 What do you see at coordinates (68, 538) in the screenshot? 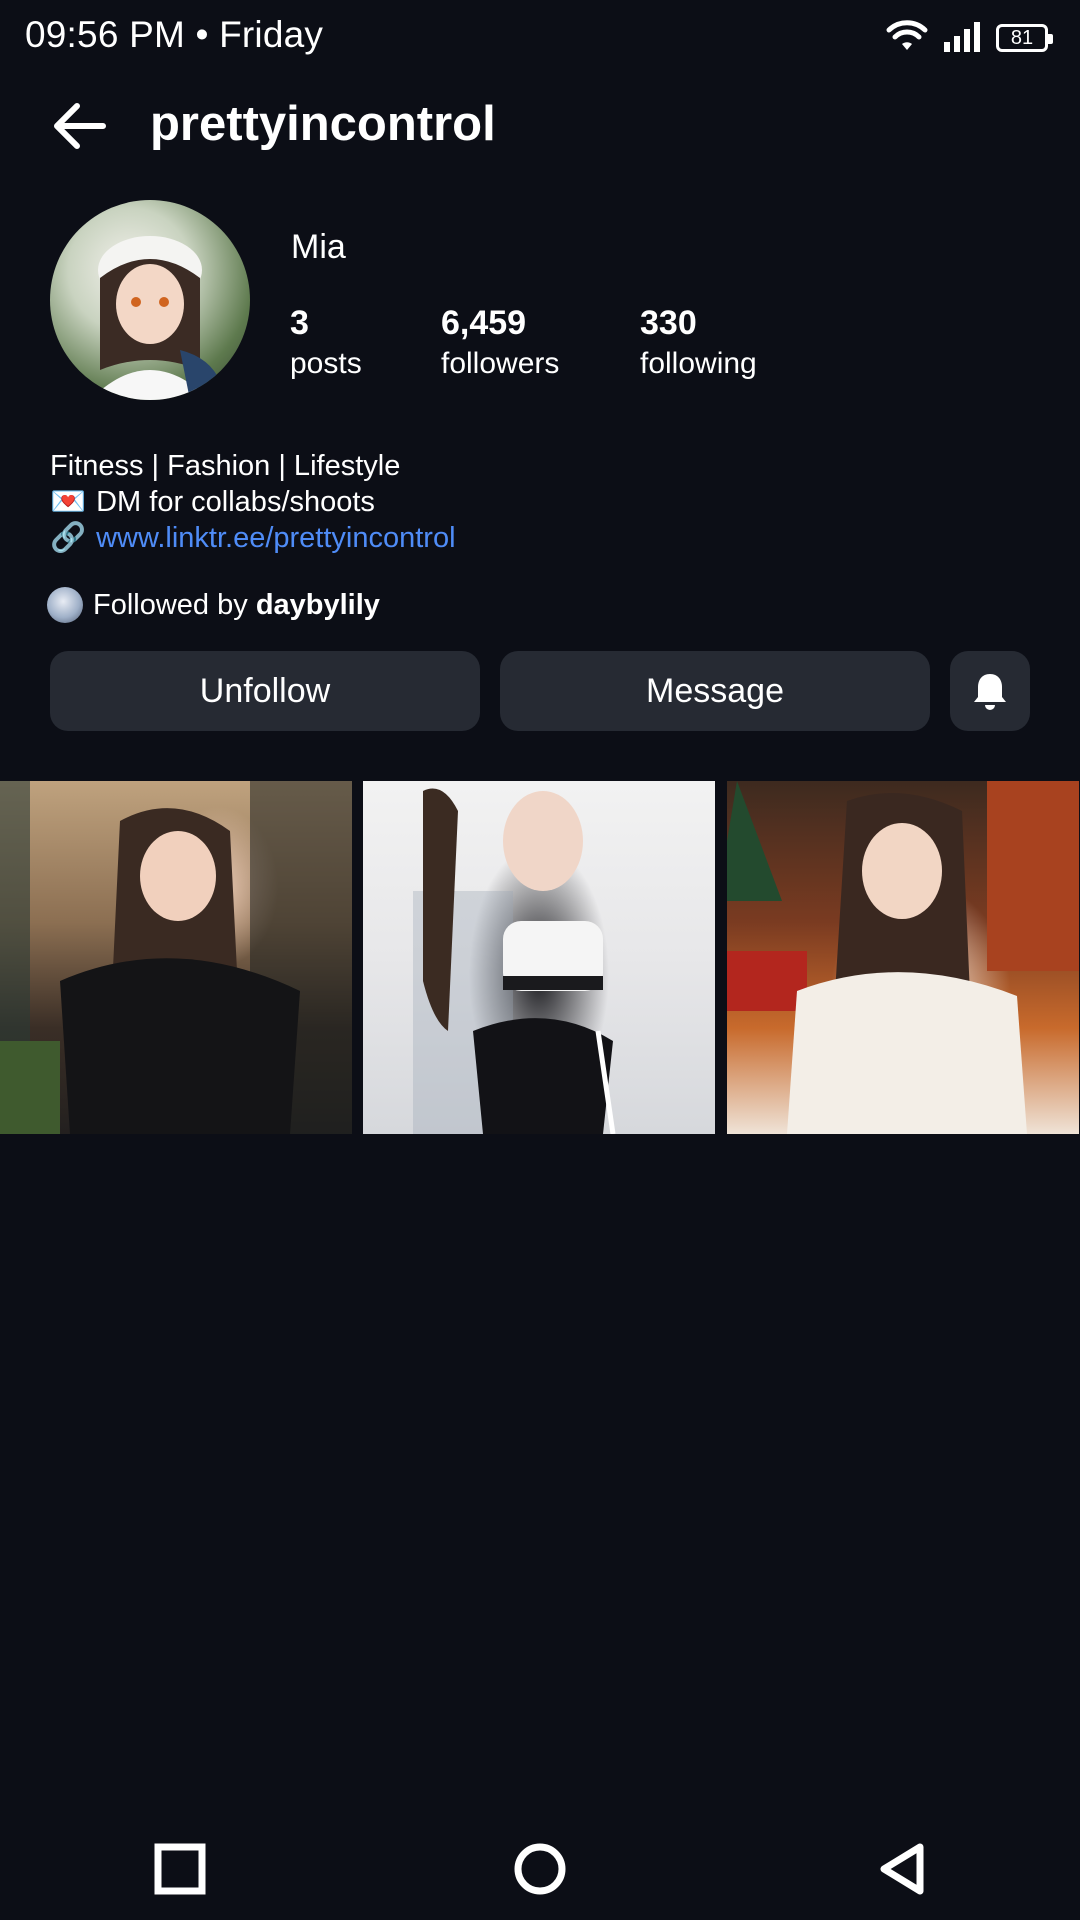
I see `link-icon: 🔗` at bounding box center [68, 538].